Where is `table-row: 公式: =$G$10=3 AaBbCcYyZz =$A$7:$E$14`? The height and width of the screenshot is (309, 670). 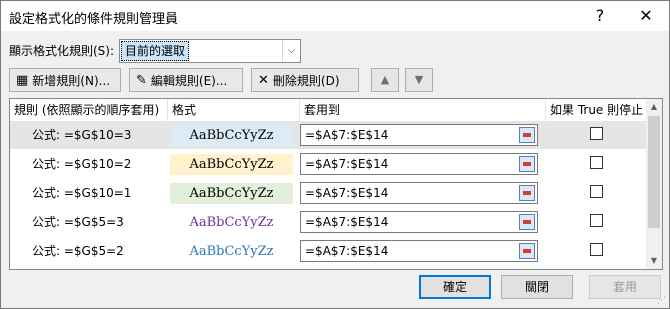 table-row: 公式: =$G$10=3 AaBbCcYyZz =$A$7:$E$14 is located at coordinates (328, 135).